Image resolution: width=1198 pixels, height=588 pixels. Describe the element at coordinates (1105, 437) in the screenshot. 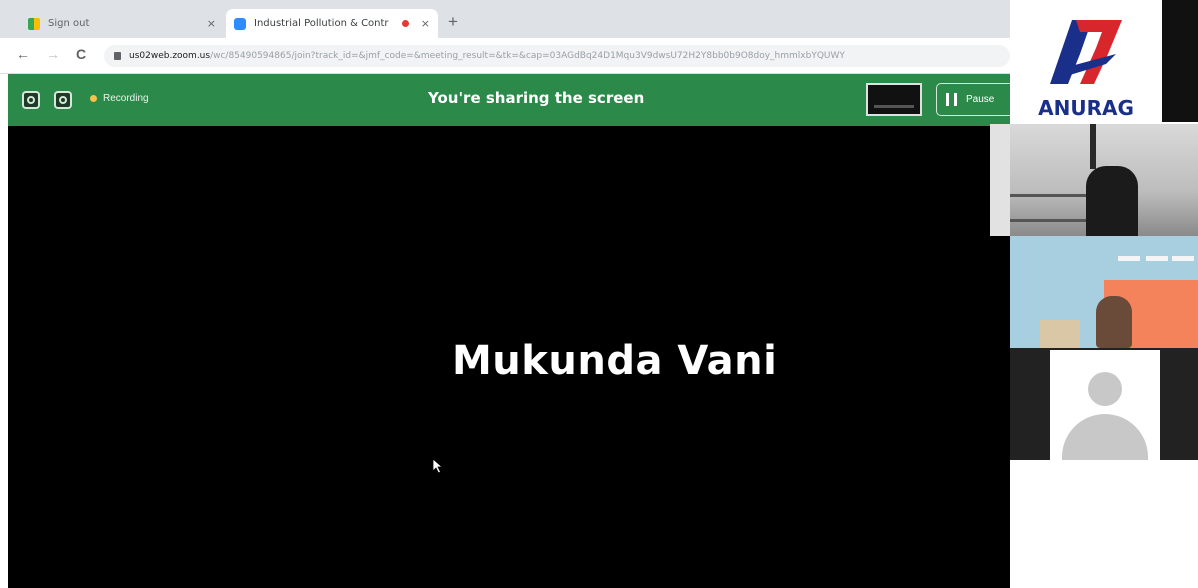

I see `avatar-body` at that location.